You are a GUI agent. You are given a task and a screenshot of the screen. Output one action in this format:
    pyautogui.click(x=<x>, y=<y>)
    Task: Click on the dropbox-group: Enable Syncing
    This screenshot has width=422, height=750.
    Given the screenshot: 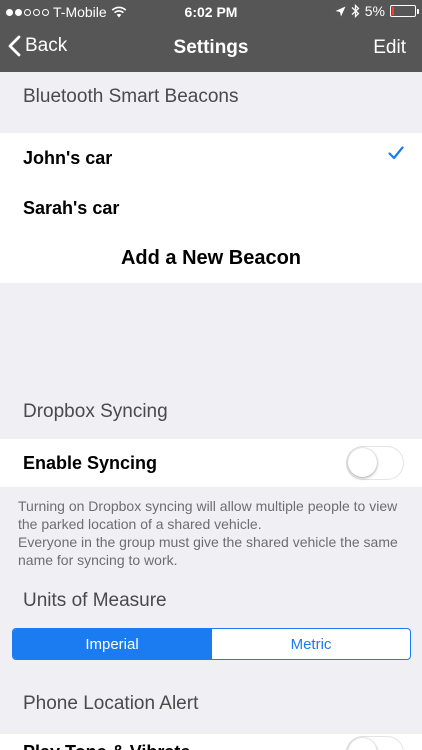 What is the action you would take?
    pyautogui.click(x=211, y=463)
    